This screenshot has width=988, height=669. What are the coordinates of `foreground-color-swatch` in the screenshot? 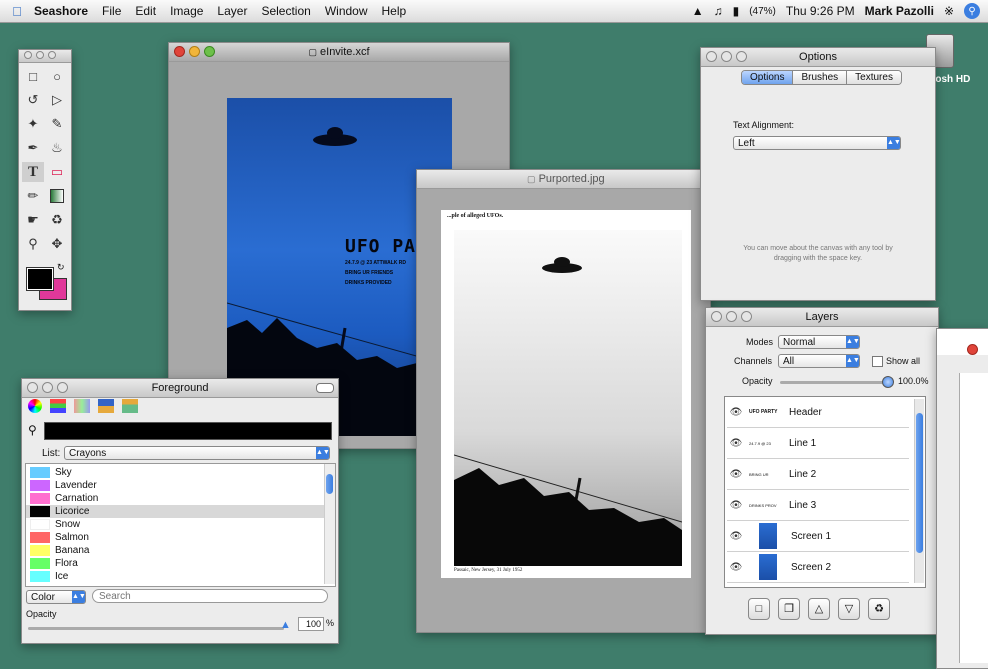 It's located at (40, 279).